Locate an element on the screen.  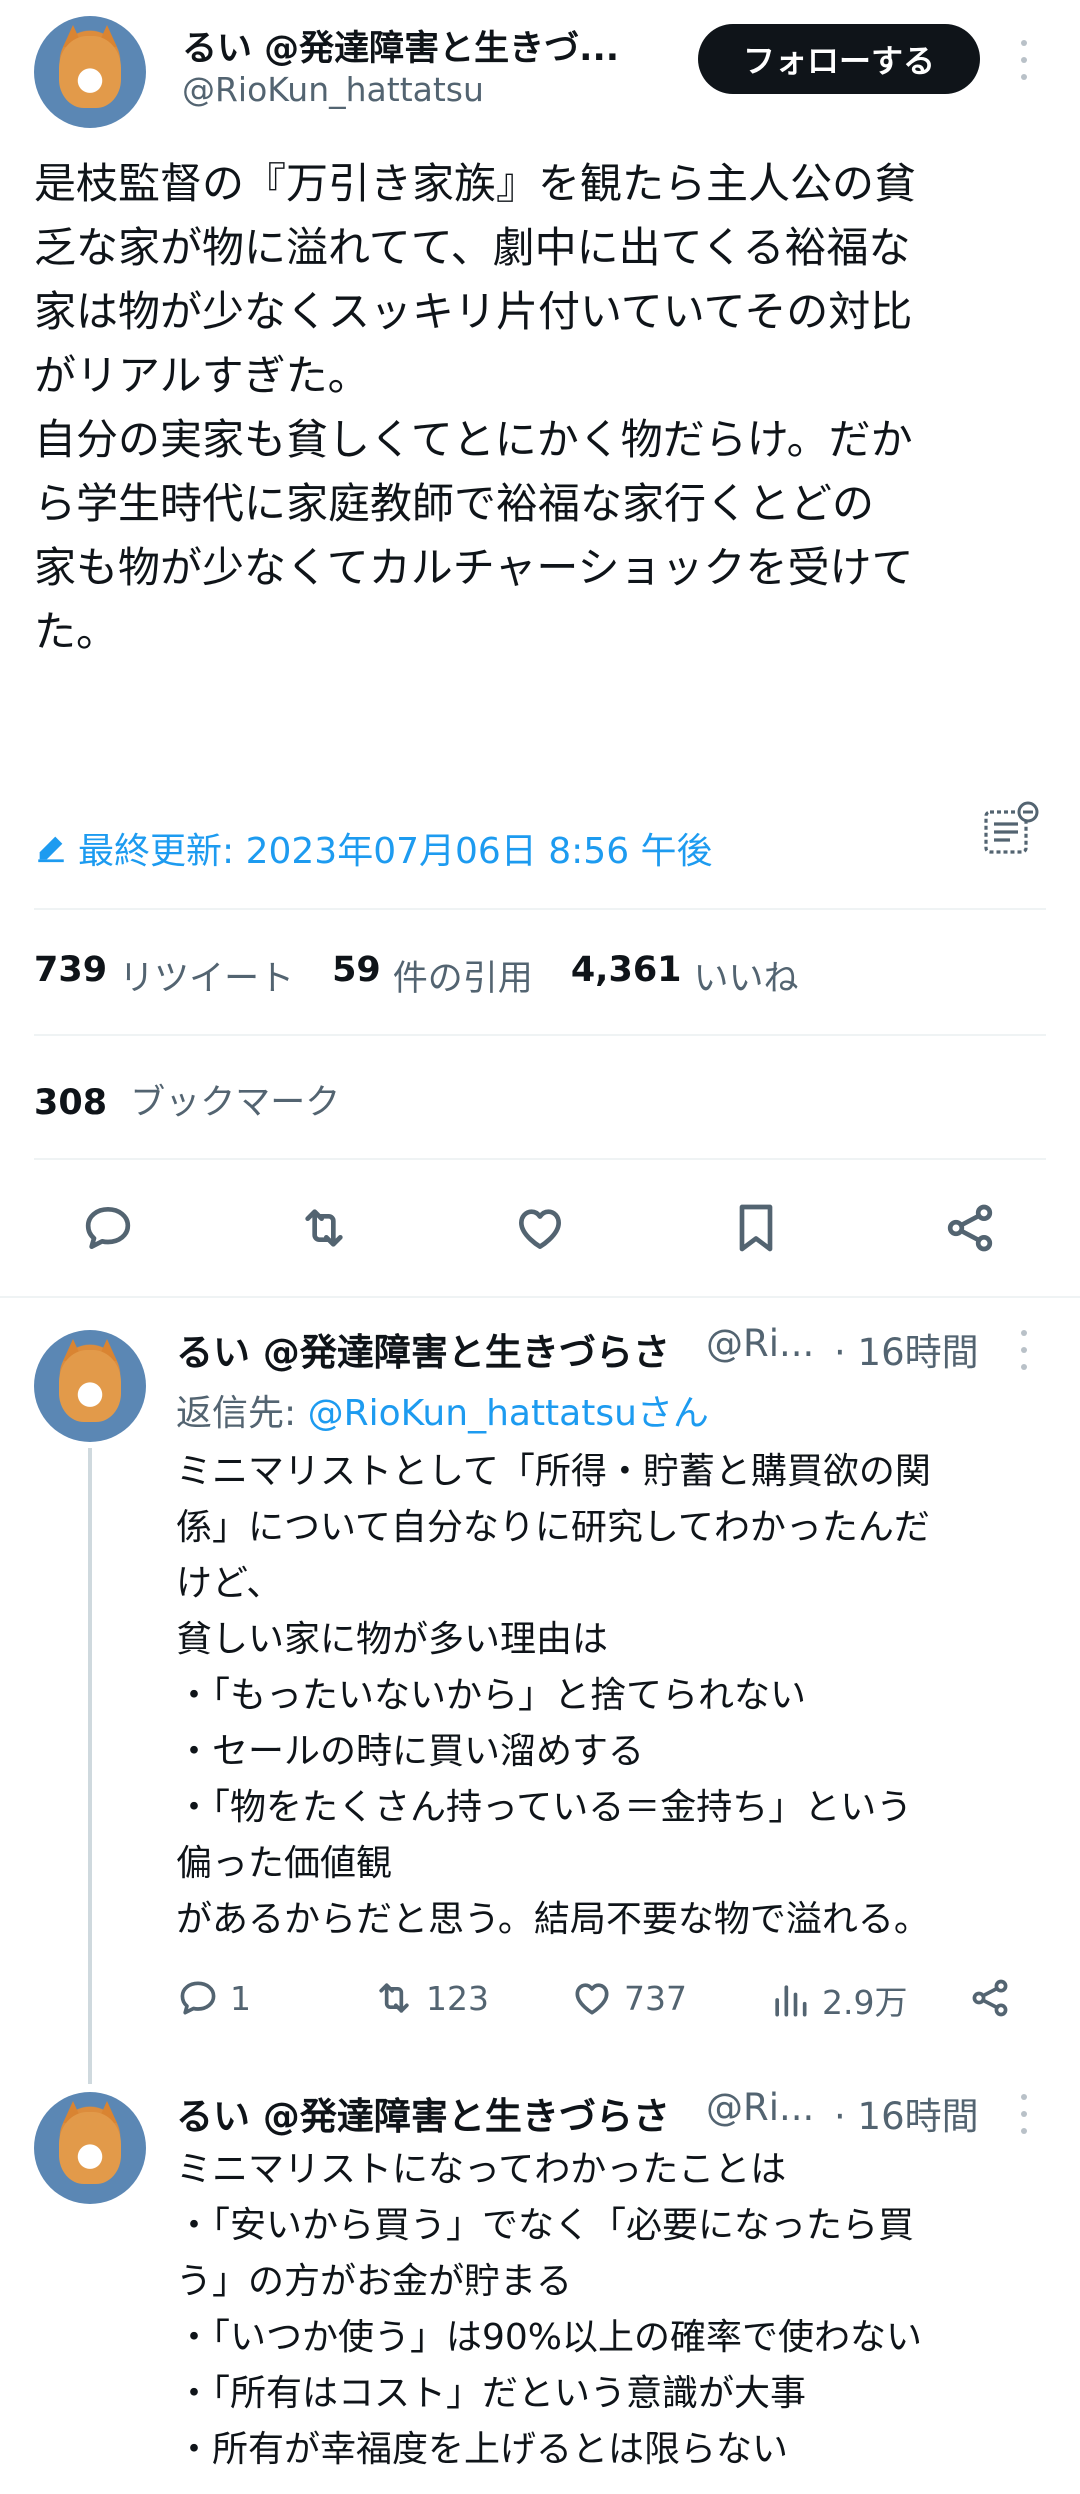
like-count: 737 is located at coordinates (655, 1998).